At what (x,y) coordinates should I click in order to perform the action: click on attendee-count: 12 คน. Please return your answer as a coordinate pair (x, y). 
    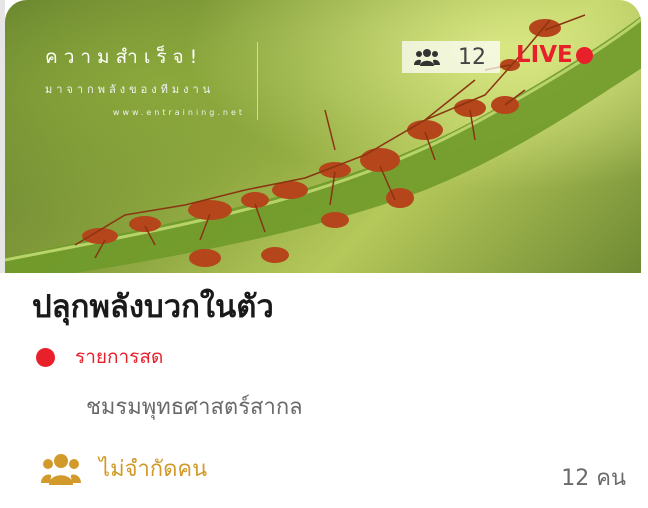
    Looking at the image, I should click on (593, 478).